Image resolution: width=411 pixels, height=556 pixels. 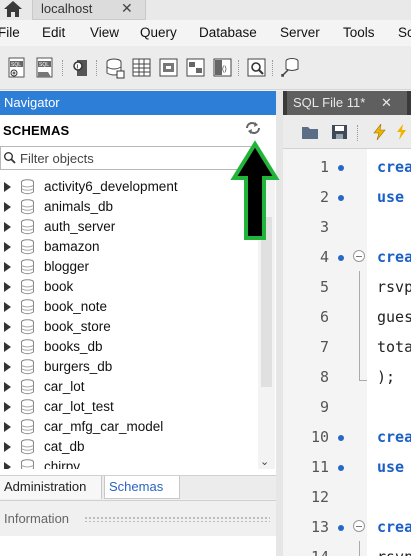 I want to click on code-line: 5 rsvp, so click(x=347, y=286).